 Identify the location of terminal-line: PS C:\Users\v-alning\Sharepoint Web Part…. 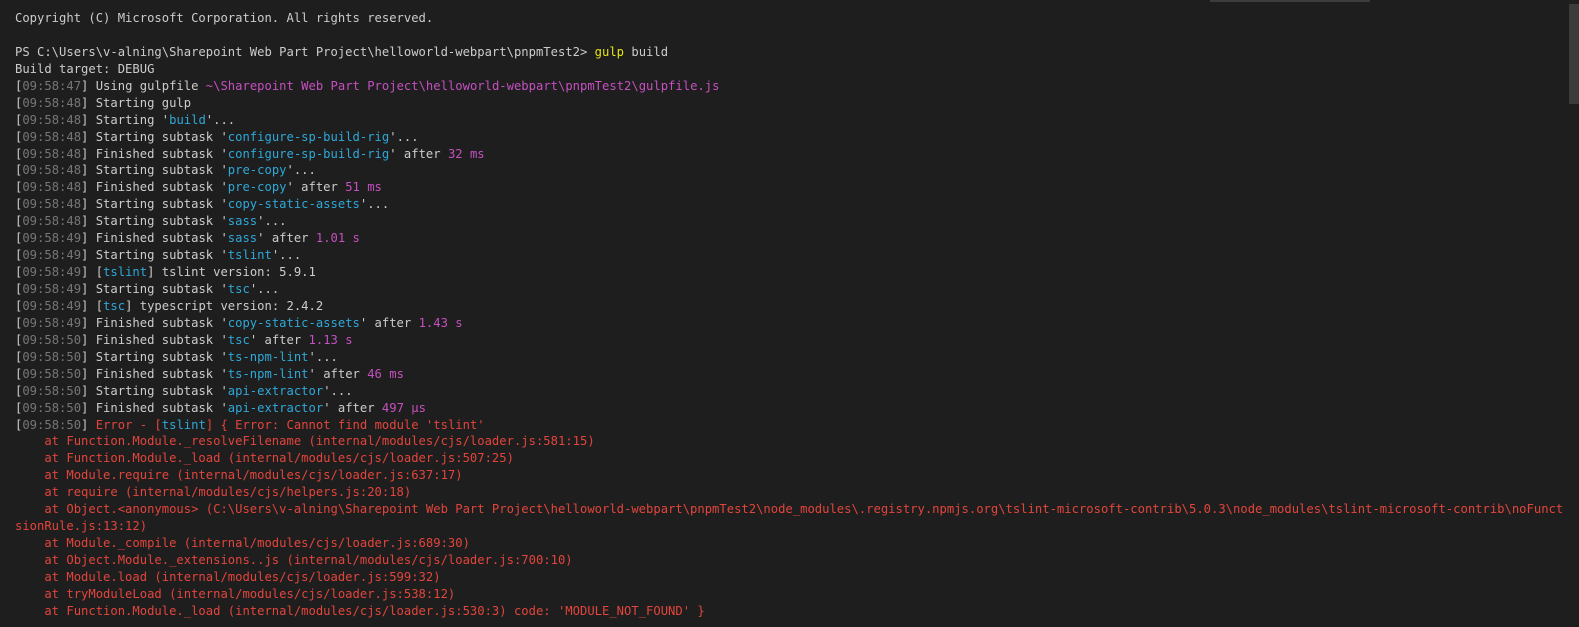
(789, 52).